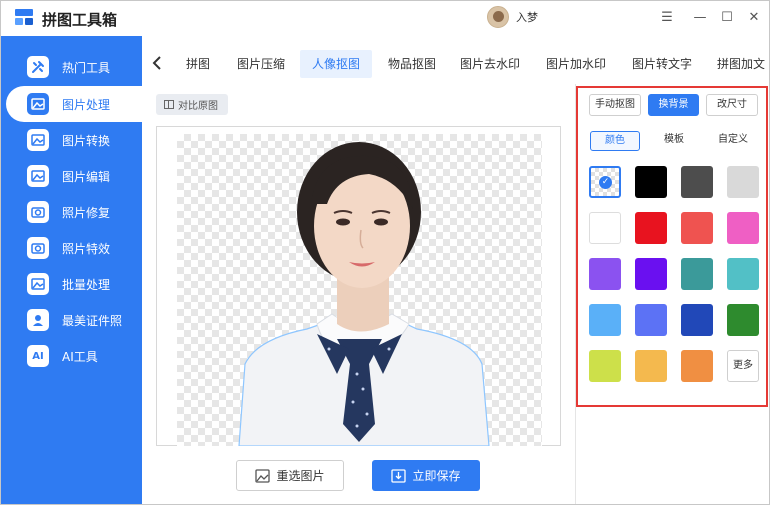 The width and height of the screenshot is (770, 505). I want to click on color-swatch-sky-blue, so click(605, 320).